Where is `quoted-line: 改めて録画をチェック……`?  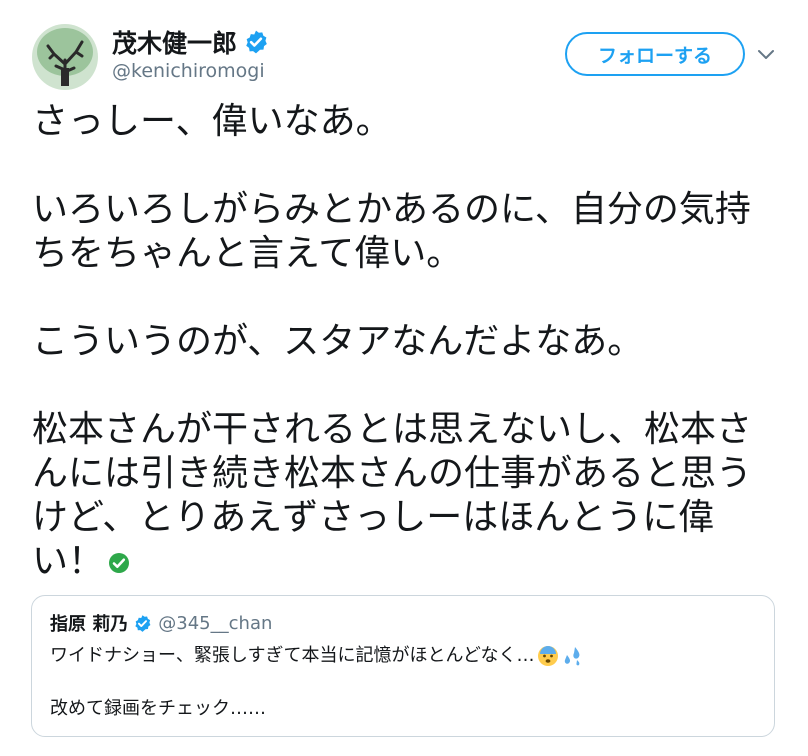
quoted-line: 改めて録画をチェック…… is located at coordinates (158, 708).